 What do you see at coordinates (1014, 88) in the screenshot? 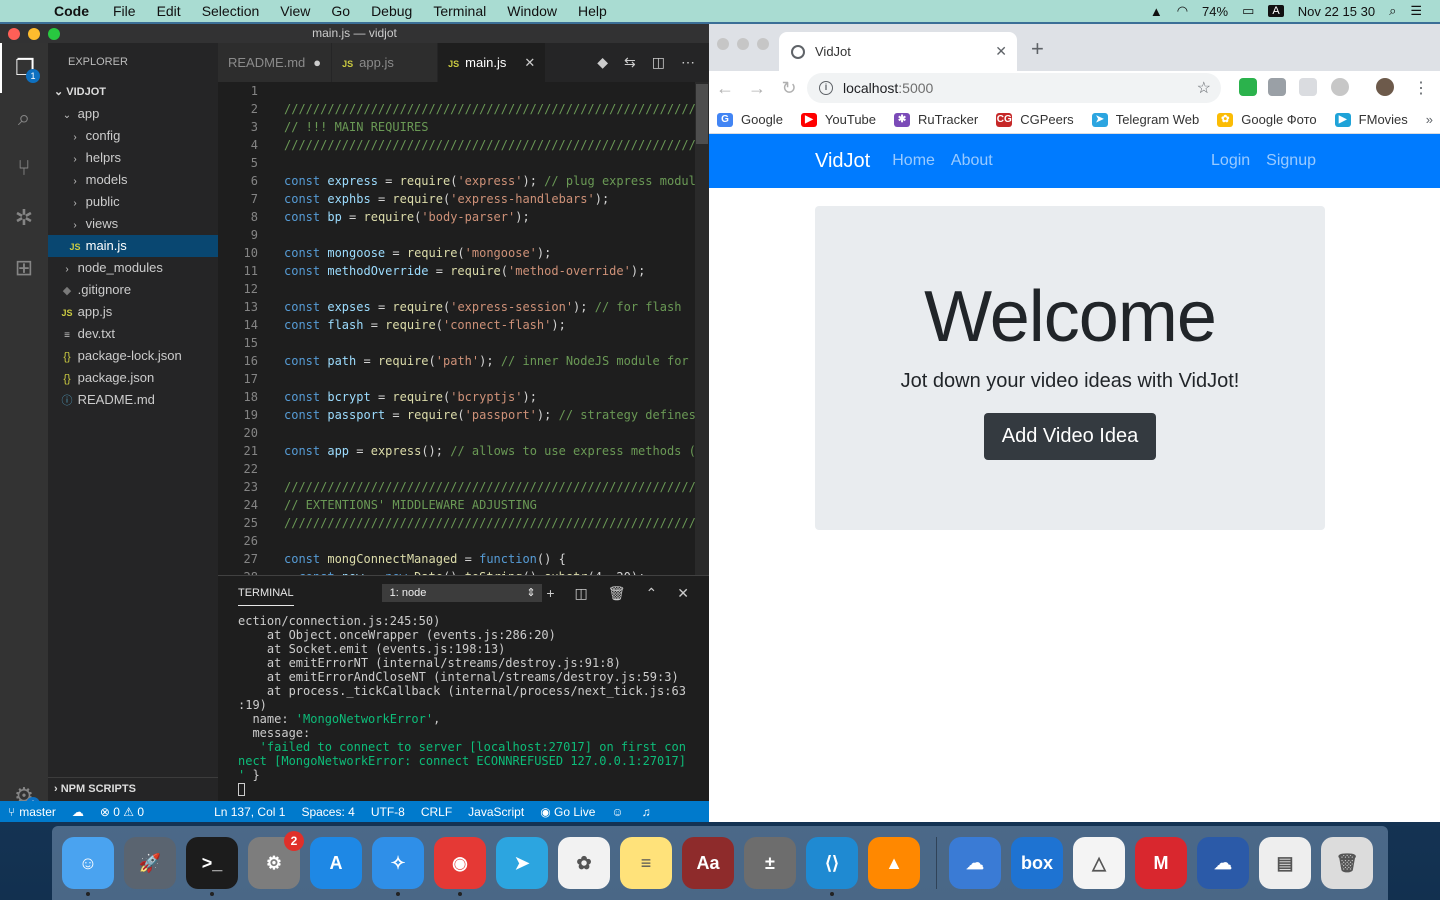
I see `address-bar: i localhost:5000 ☆` at bounding box center [1014, 88].